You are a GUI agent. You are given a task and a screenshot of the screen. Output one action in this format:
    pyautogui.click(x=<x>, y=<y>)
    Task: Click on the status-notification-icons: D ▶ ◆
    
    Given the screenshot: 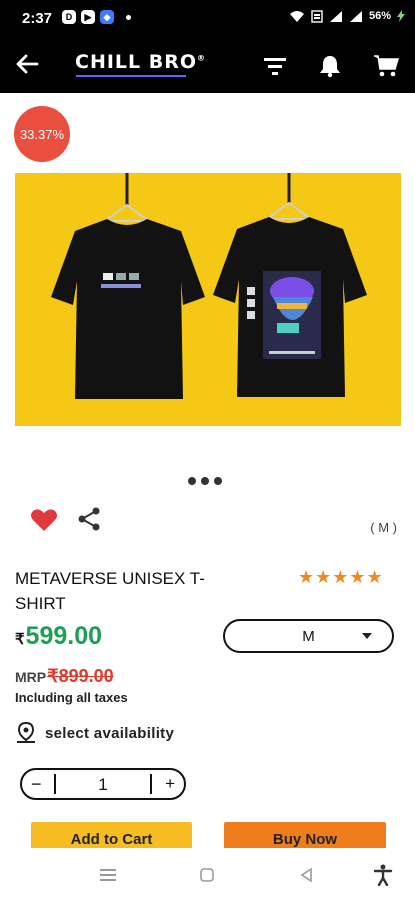 What is the action you would take?
    pyautogui.click(x=96, y=17)
    